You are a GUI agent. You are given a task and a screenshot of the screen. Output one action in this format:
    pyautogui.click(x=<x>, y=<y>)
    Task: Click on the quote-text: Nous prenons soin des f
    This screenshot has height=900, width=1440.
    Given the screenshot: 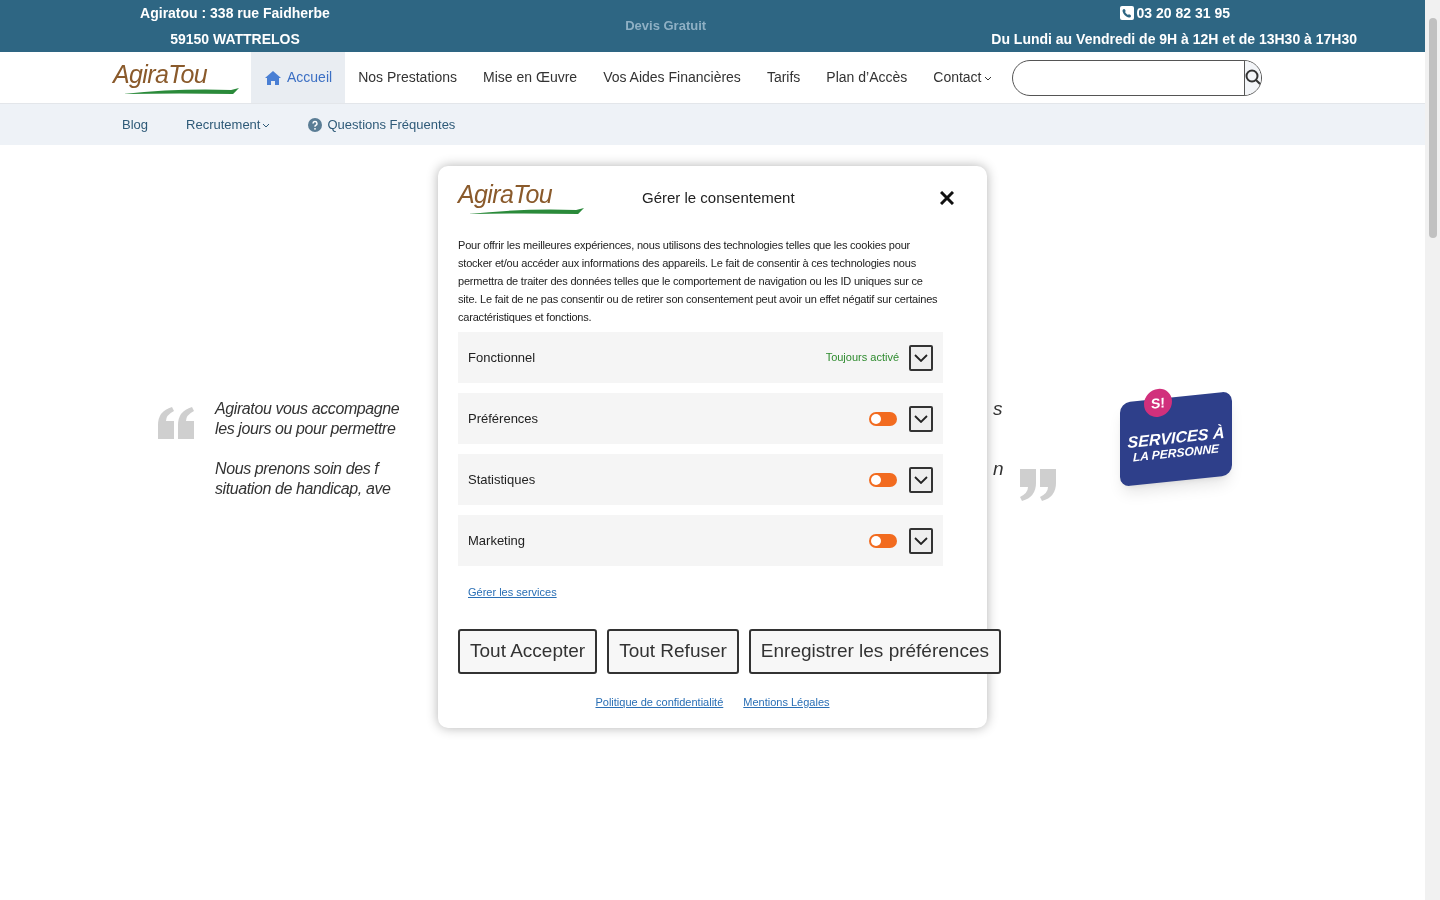 What is the action you would take?
    pyautogui.click(x=298, y=469)
    